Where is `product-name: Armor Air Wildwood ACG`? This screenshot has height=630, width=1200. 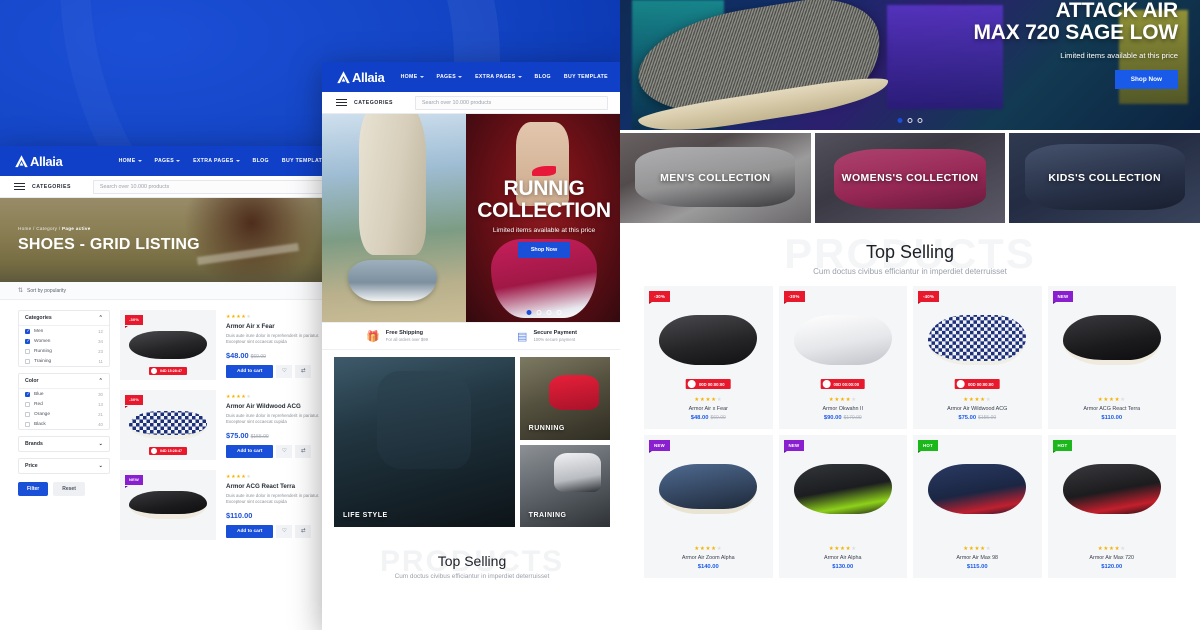
product-name: Armor Air Wildwood ACG is located at coordinates (977, 409).